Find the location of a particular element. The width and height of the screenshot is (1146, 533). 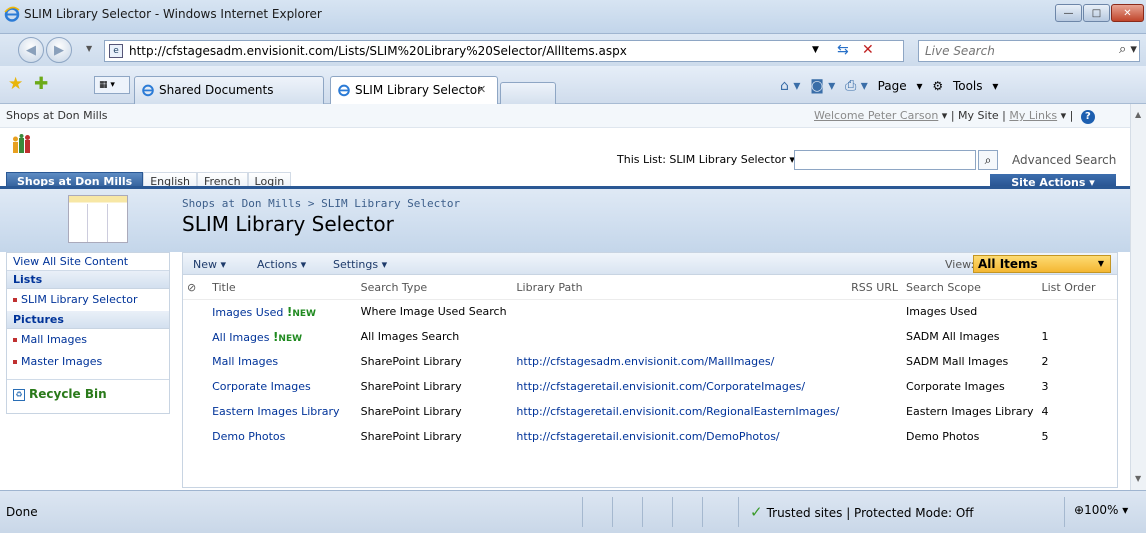

new-tab-button is located at coordinates (528, 93).